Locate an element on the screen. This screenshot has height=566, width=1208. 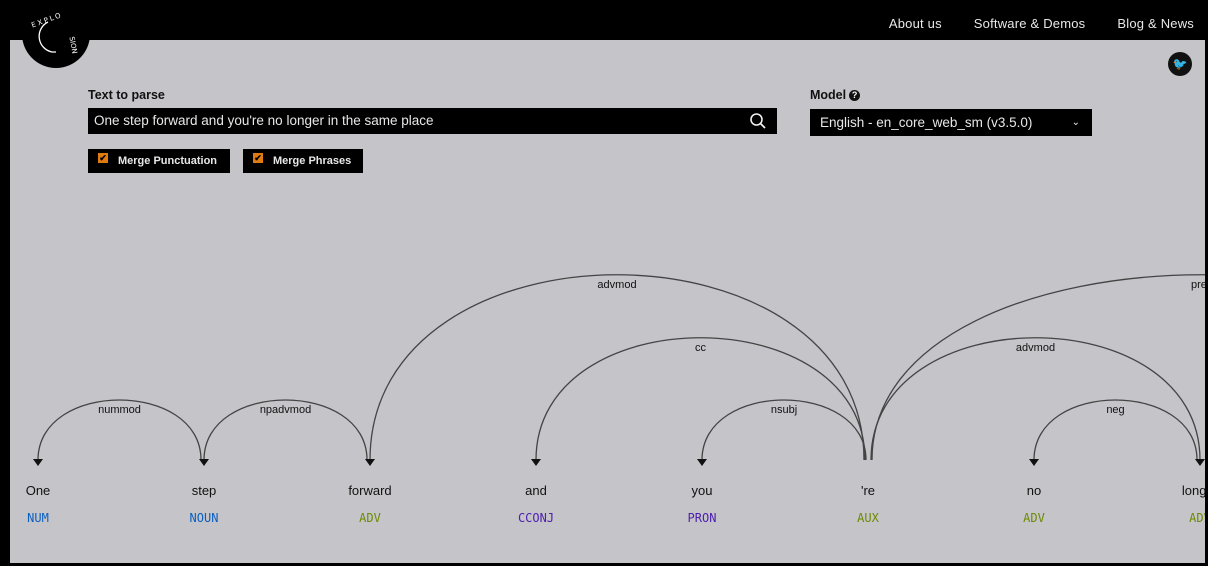
nav-links: About us Software & Demos Blog & News is located at coordinates (1041, 23).